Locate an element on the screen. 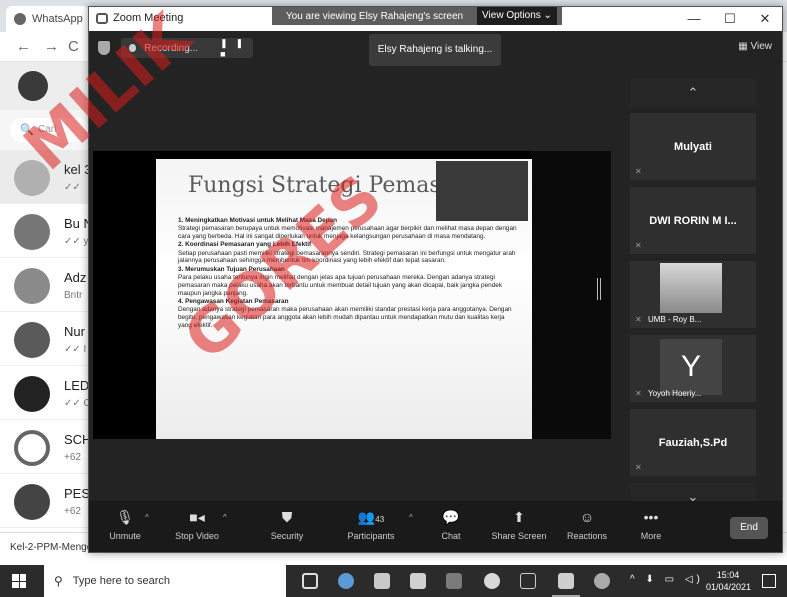  splitter-handle is located at coordinates (599, 289).